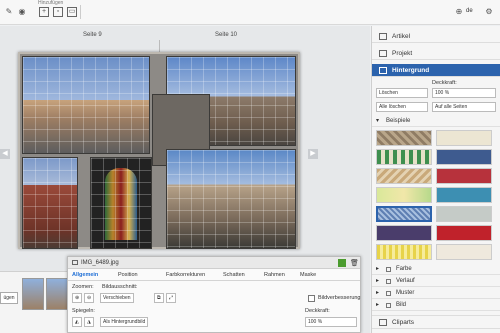 The width and height of the screenshot is (500, 333). Describe the element at coordinates (411, 70) in the screenshot. I see `section-background-label: Hintergrund` at that location.